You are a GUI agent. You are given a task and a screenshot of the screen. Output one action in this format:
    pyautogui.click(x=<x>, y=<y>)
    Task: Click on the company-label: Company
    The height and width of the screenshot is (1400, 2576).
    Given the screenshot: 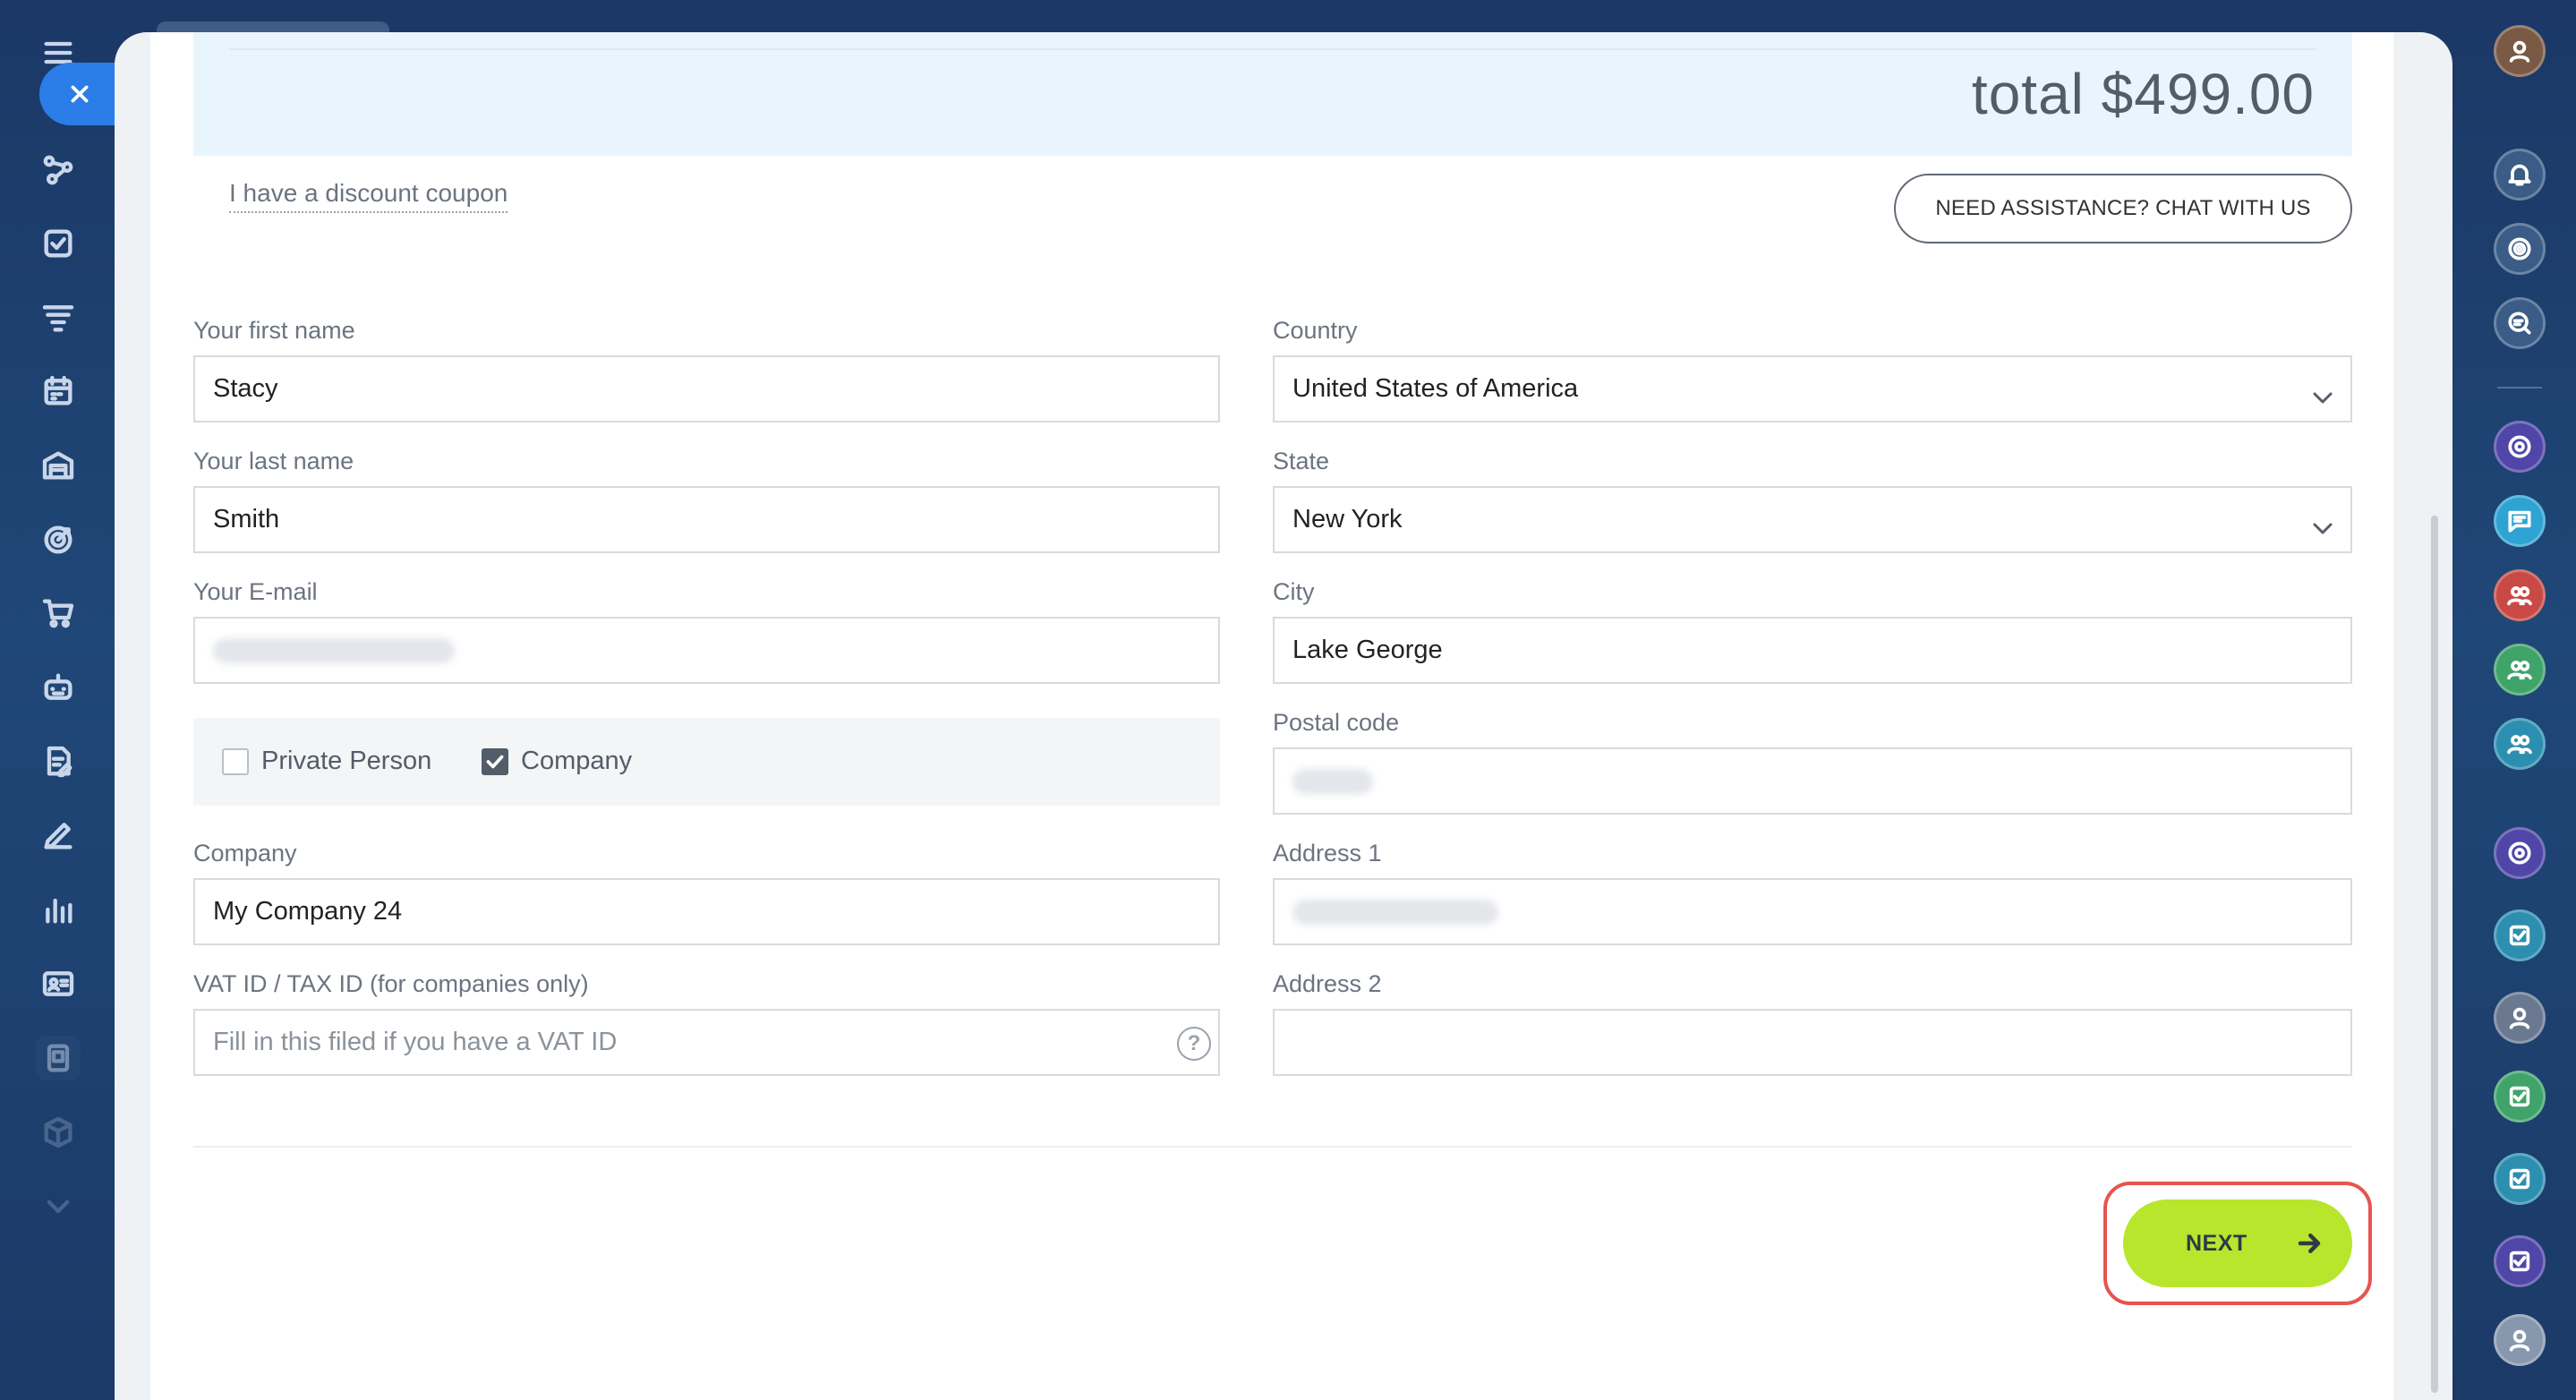 What is the action you would take?
    pyautogui.click(x=245, y=853)
    